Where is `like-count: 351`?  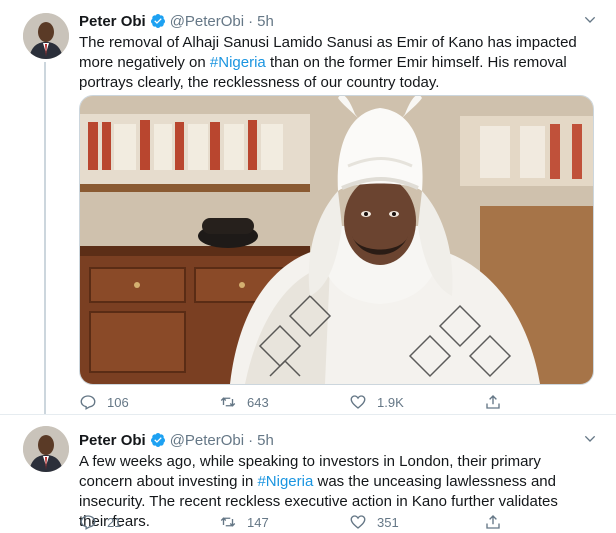 like-count: 351 is located at coordinates (388, 522).